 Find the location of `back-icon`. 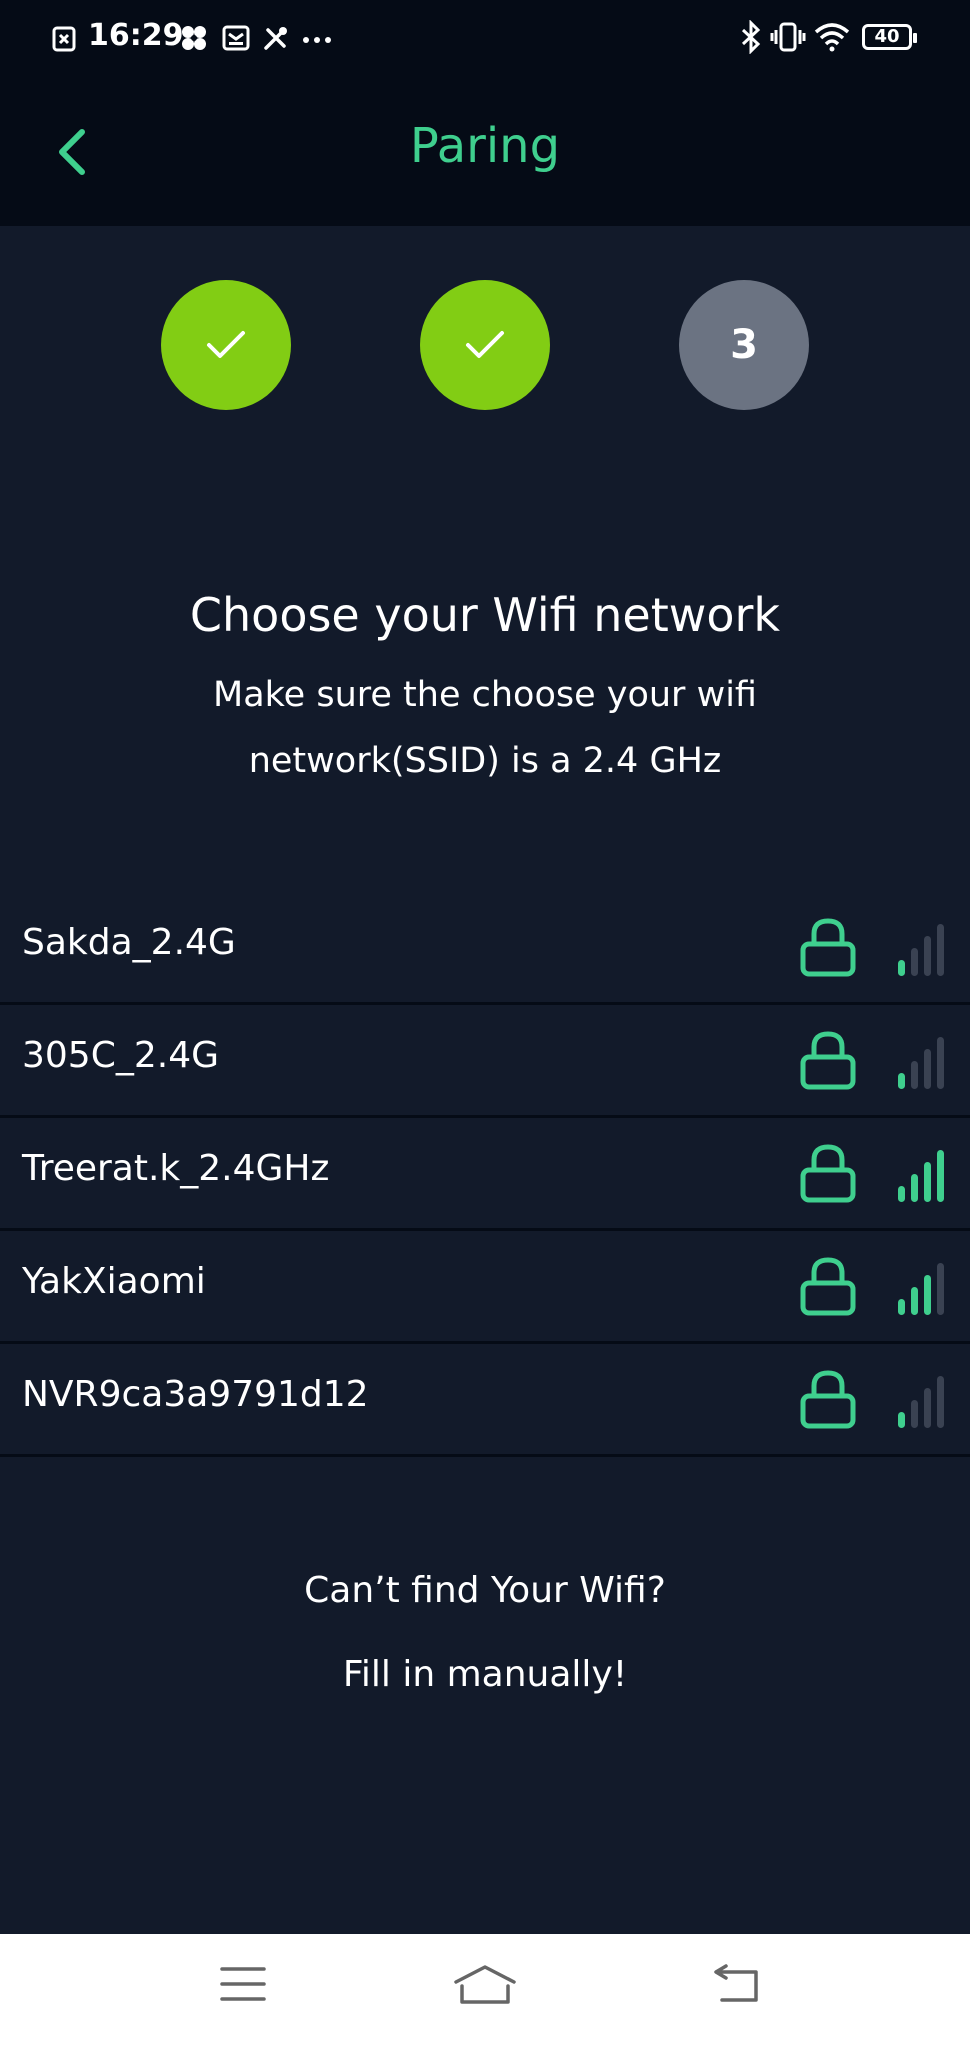

back-icon is located at coordinates (737, 1985).